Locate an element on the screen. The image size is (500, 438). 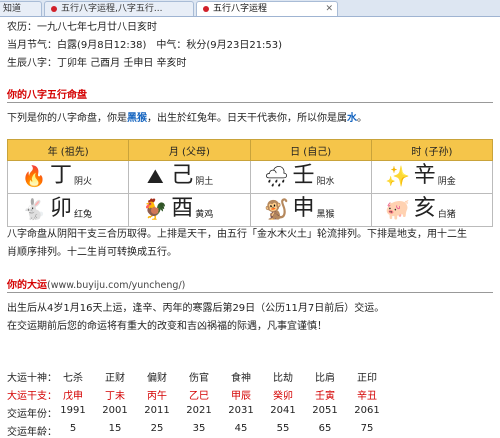
branch-cell-hour: 🐖 亥 白猪 is located at coordinates (432, 210).